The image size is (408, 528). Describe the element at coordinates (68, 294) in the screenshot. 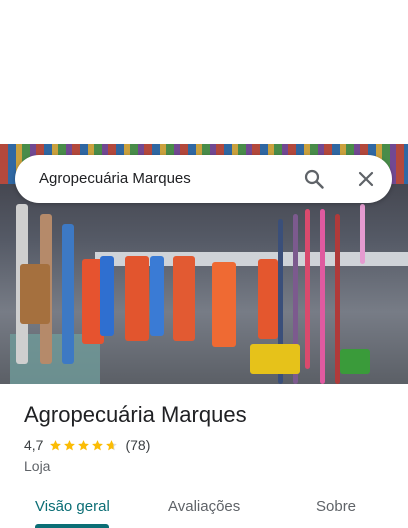

I see `photo-strap` at that location.